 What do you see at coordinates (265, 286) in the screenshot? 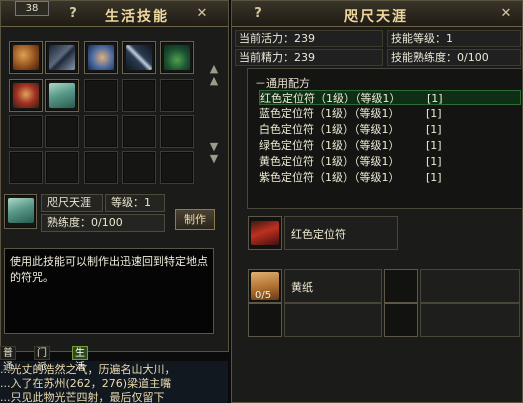
I see `material-slot: 0/5` at bounding box center [265, 286].